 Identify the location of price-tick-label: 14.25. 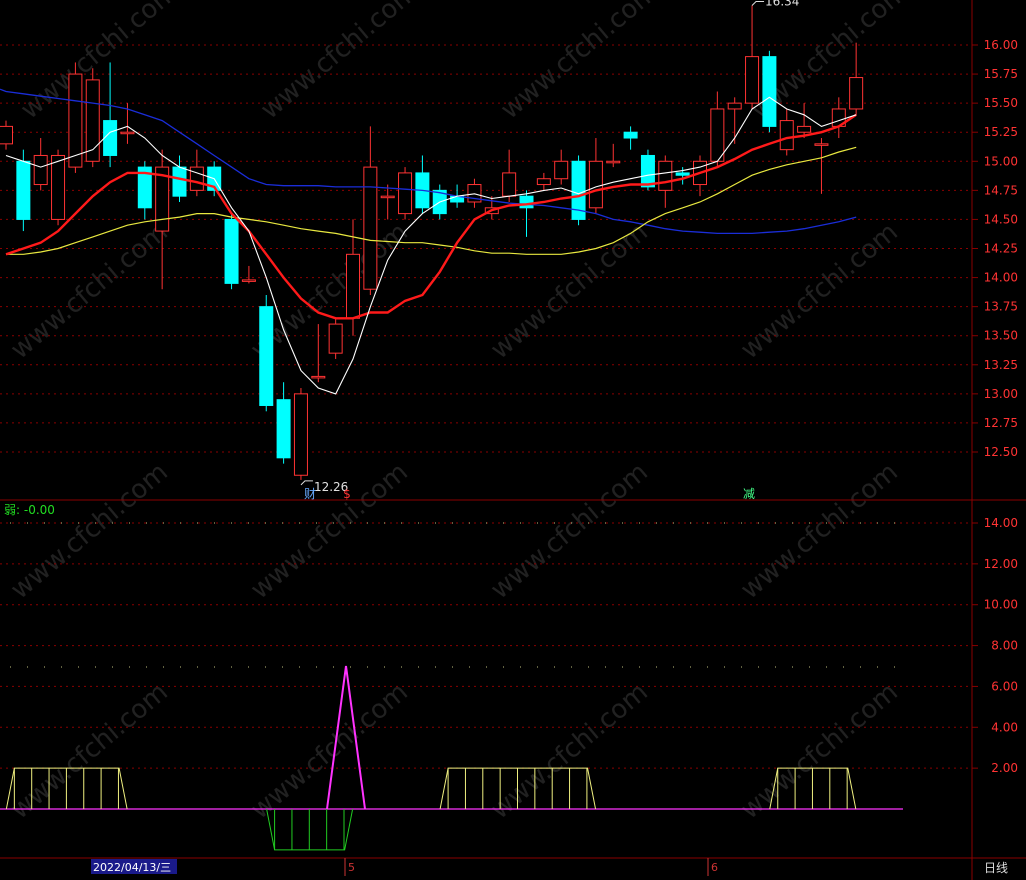
(1001, 249).